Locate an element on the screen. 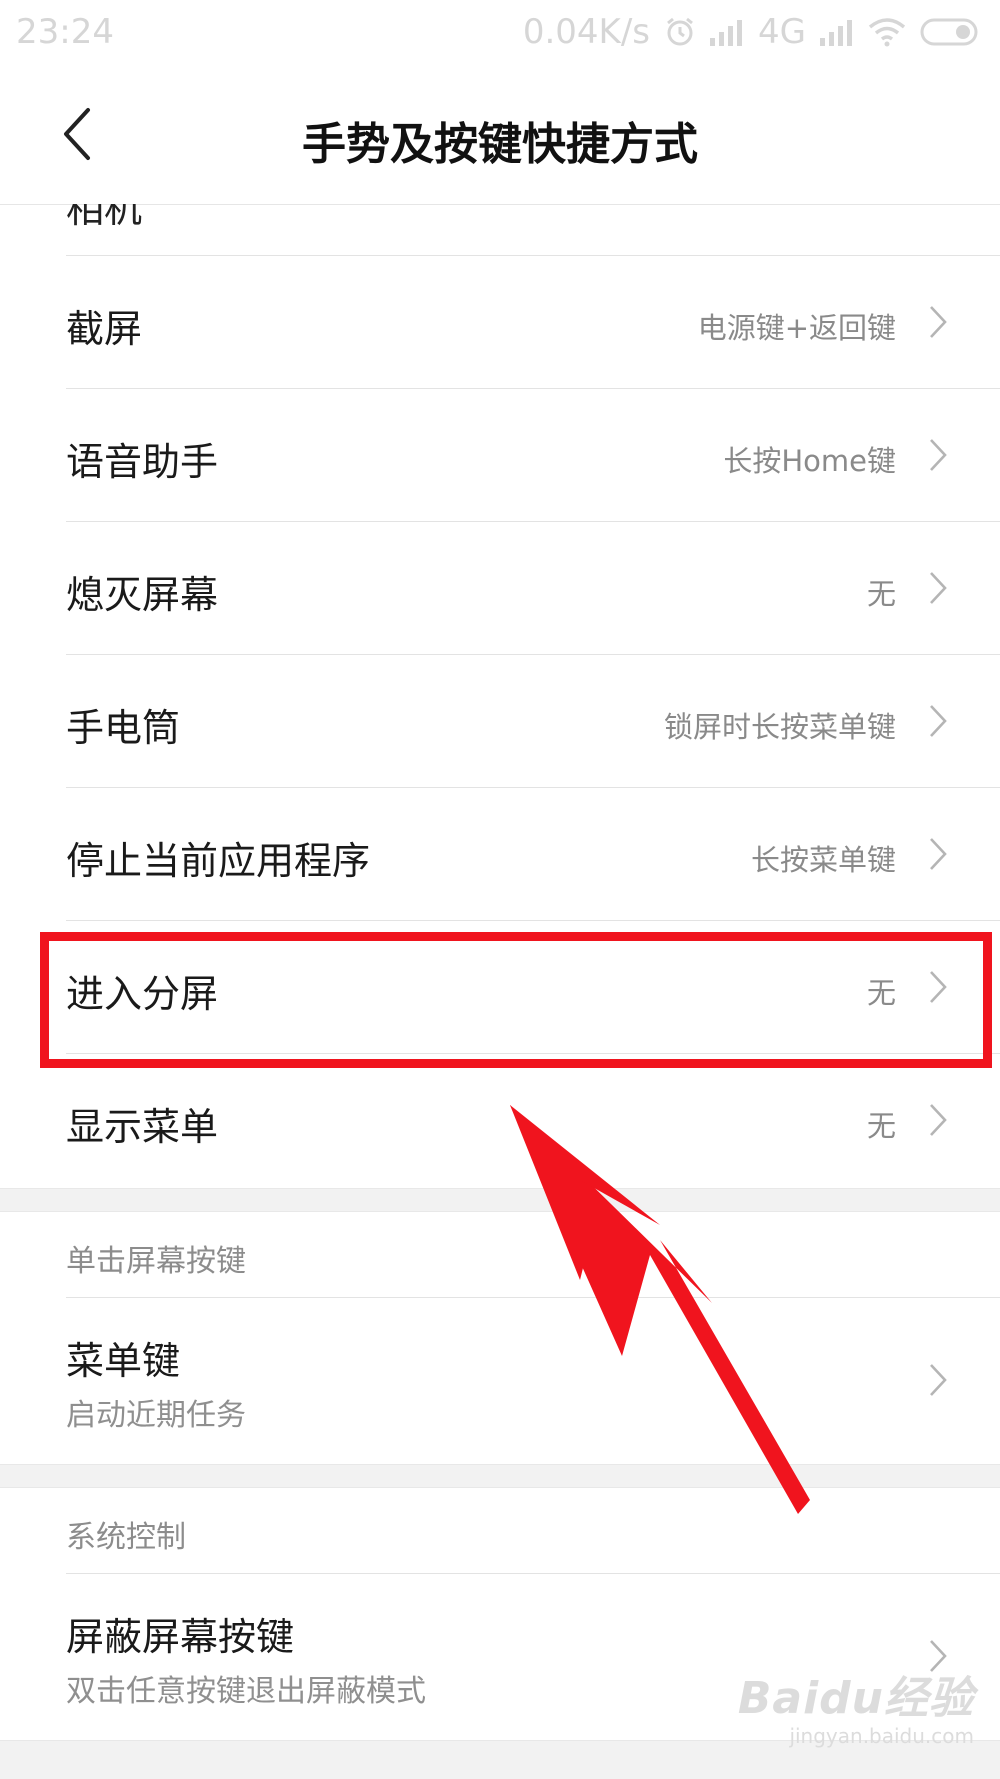 This screenshot has height=1779, width=1000. list-item-show-menu: 显示菜单 无 is located at coordinates (500, 1120).